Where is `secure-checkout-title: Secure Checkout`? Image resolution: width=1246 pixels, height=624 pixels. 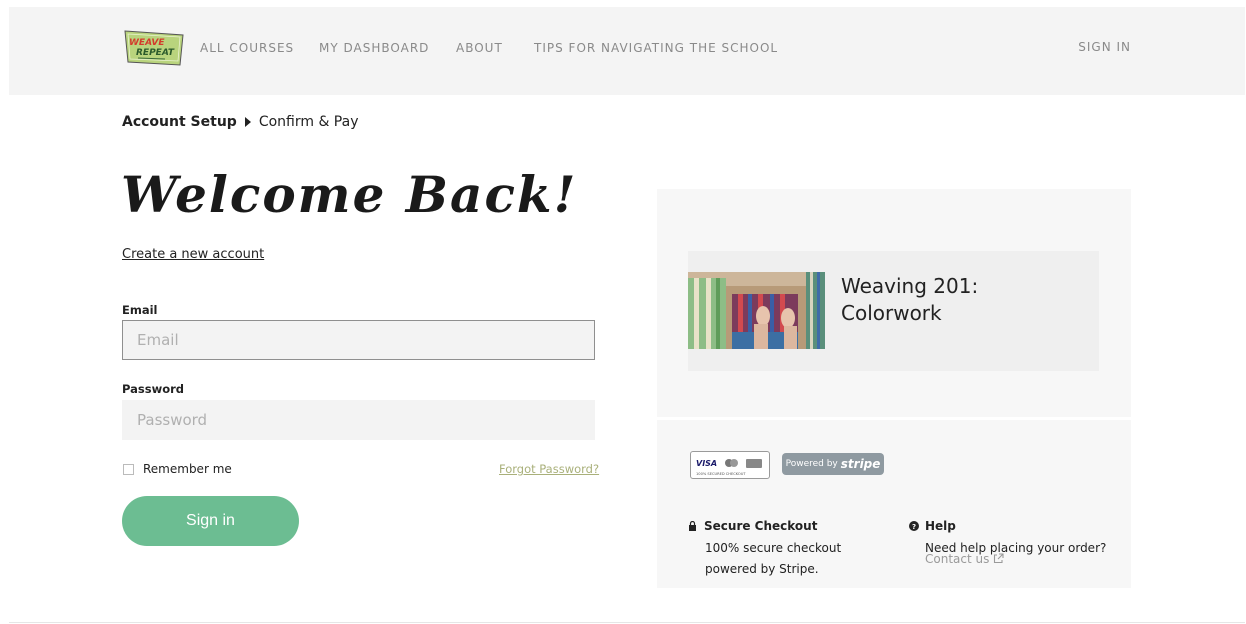
secure-checkout-title: Secure Checkout is located at coordinates (761, 526).